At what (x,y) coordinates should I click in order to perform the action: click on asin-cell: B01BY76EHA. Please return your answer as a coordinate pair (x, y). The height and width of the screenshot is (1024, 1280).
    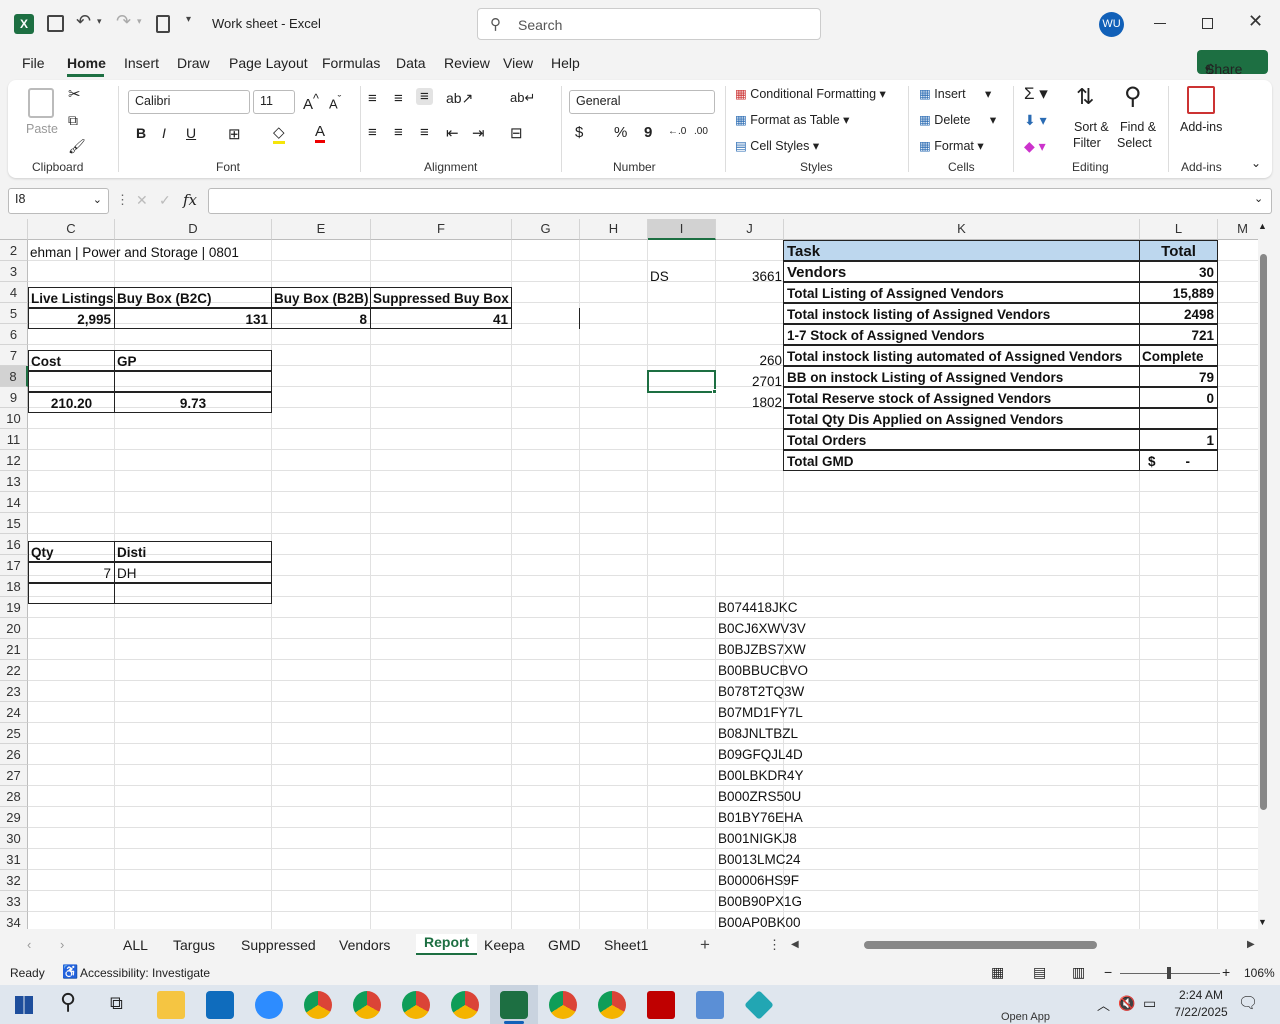
    Looking at the image, I should click on (760, 817).